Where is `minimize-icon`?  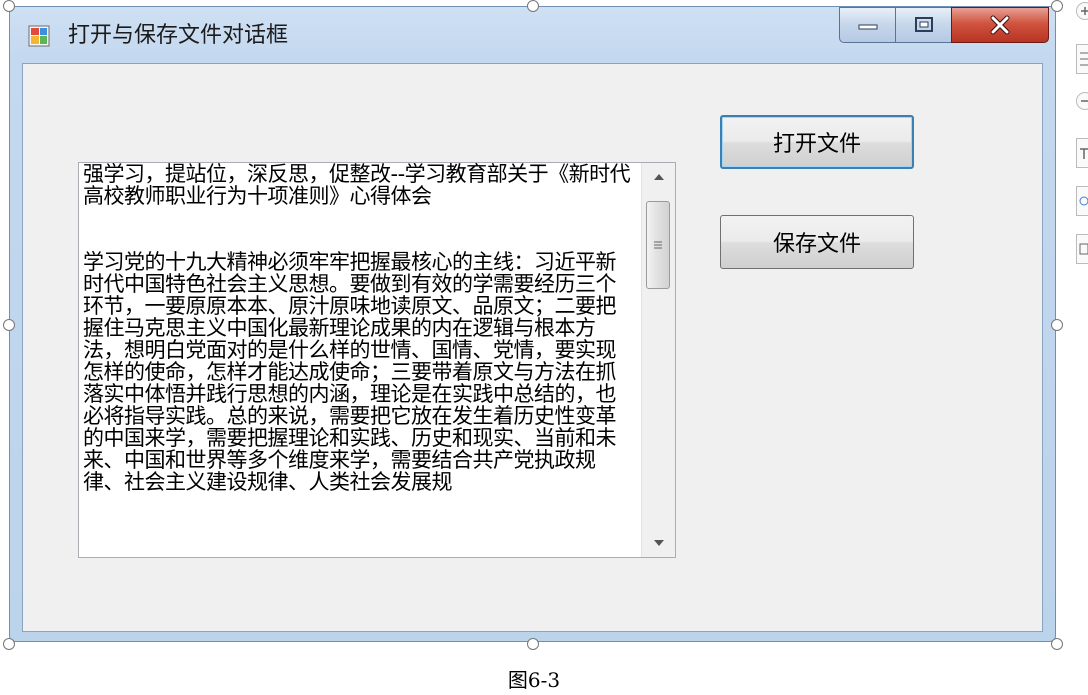 minimize-icon is located at coordinates (867, 27).